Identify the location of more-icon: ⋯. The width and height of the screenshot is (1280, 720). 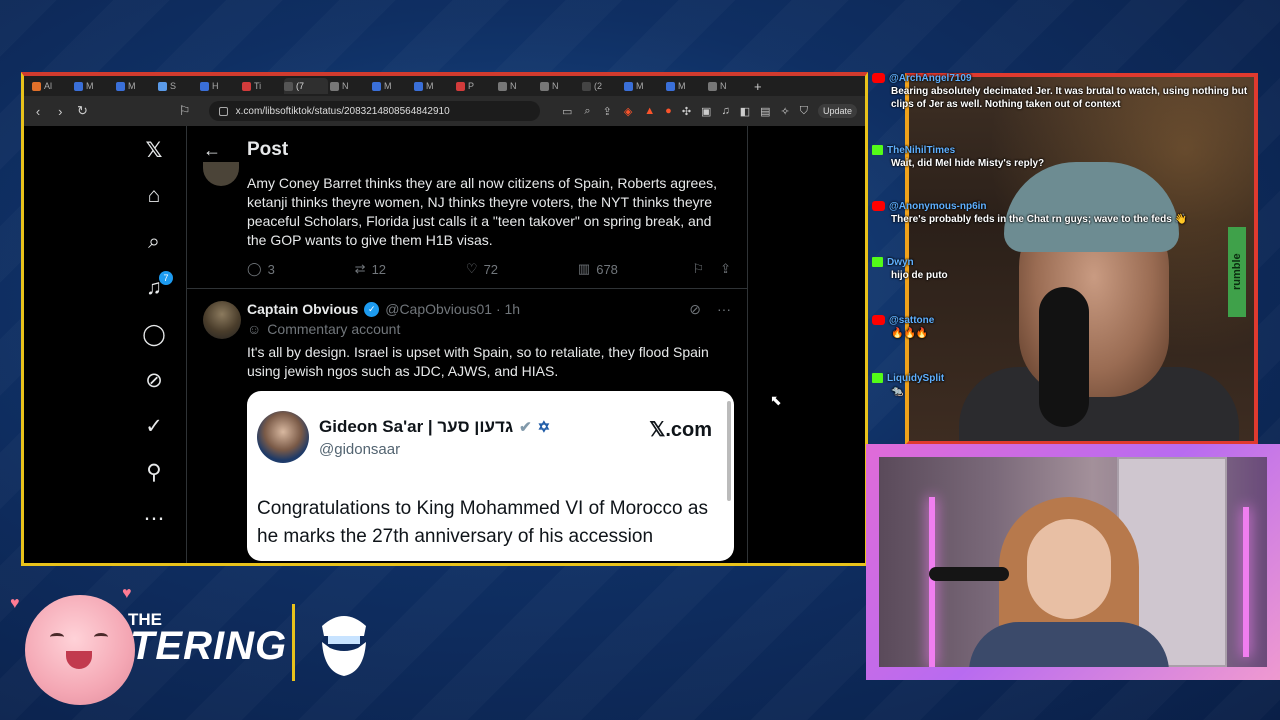
(154, 518).